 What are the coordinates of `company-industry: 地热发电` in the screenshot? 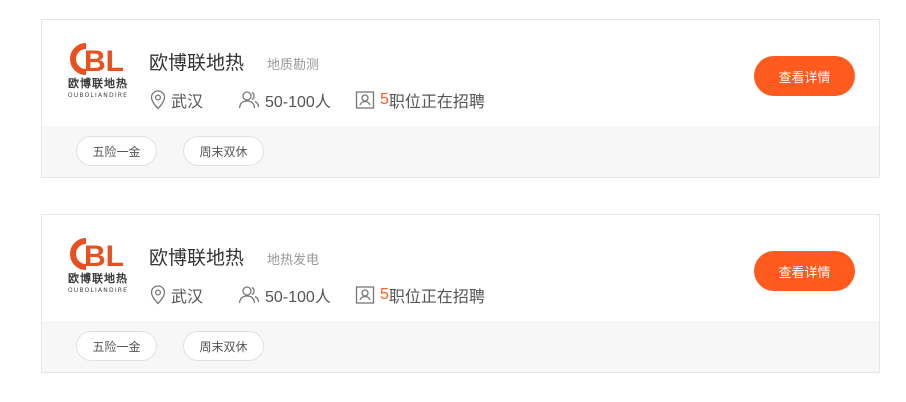 It's located at (293, 259).